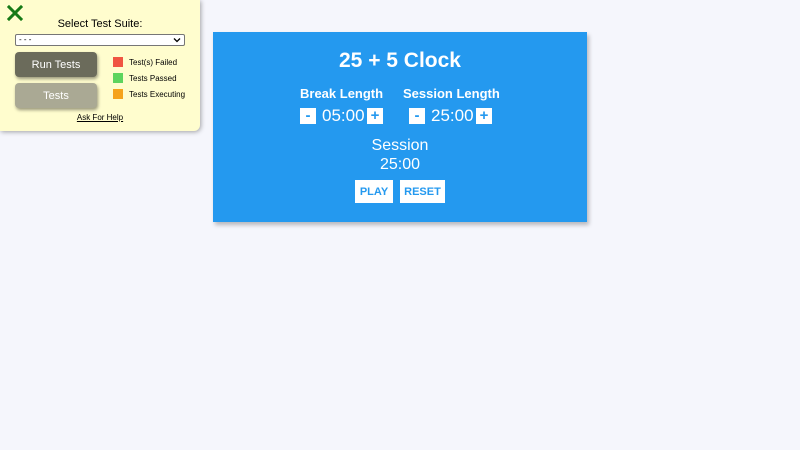  What do you see at coordinates (118, 62) in the screenshot?
I see `failed-swatch` at bounding box center [118, 62].